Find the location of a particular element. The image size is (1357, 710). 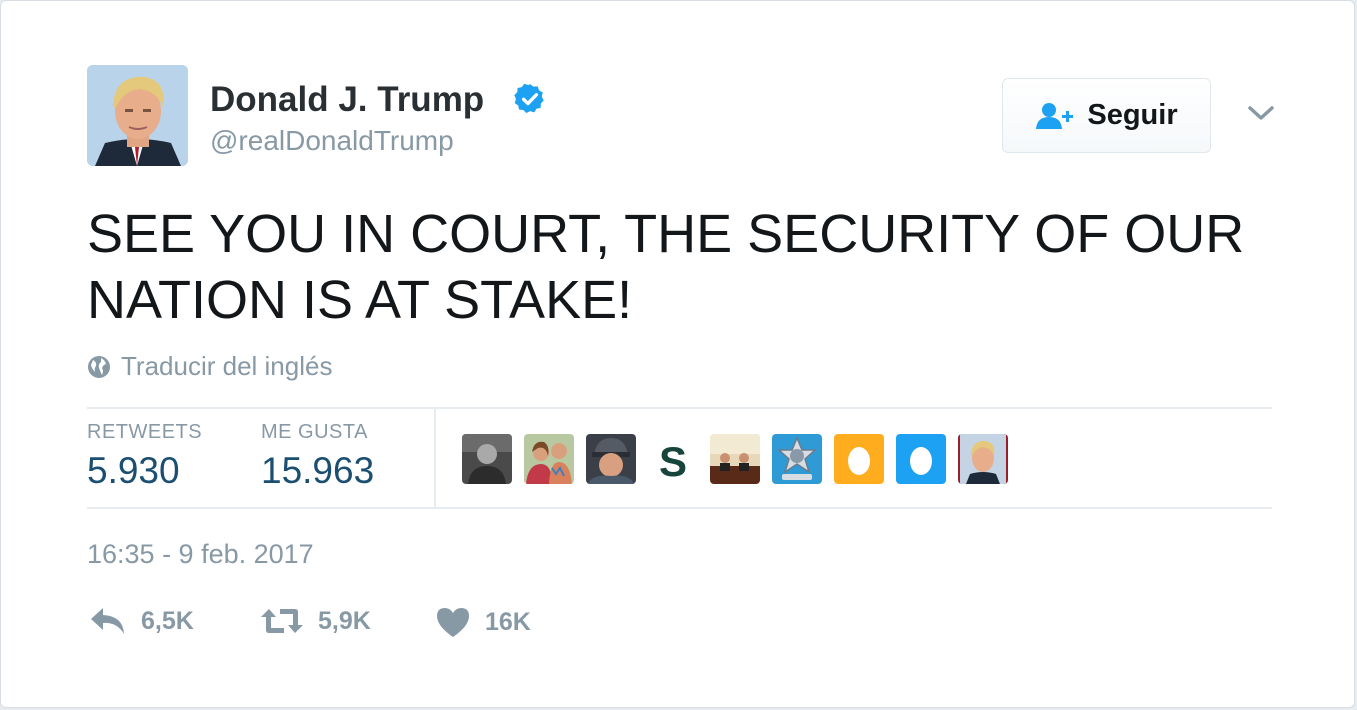

author-handle: @realDonaldTrump is located at coordinates (332, 141).